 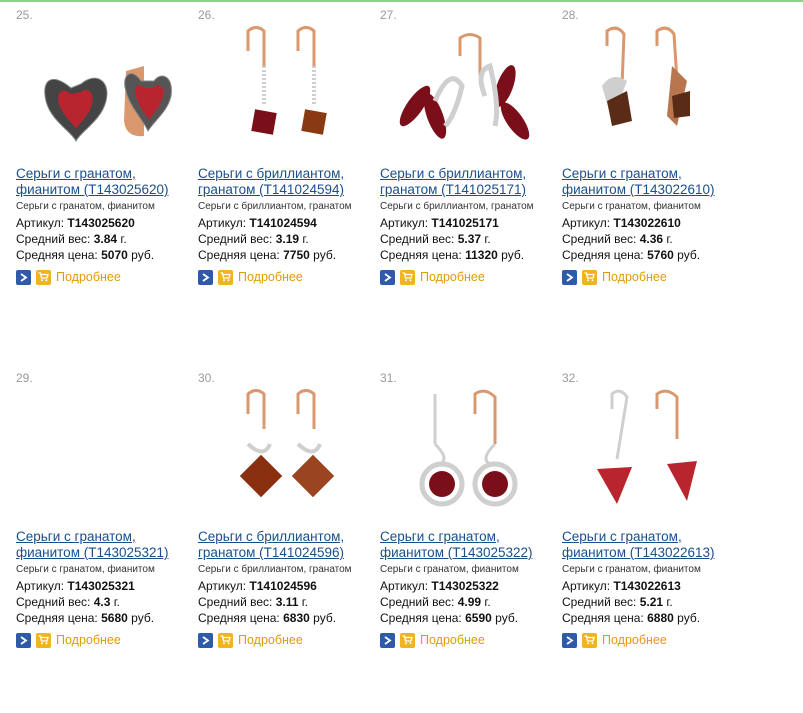 I want to click on article-label: Артикул:, so click(x=40, y=223).